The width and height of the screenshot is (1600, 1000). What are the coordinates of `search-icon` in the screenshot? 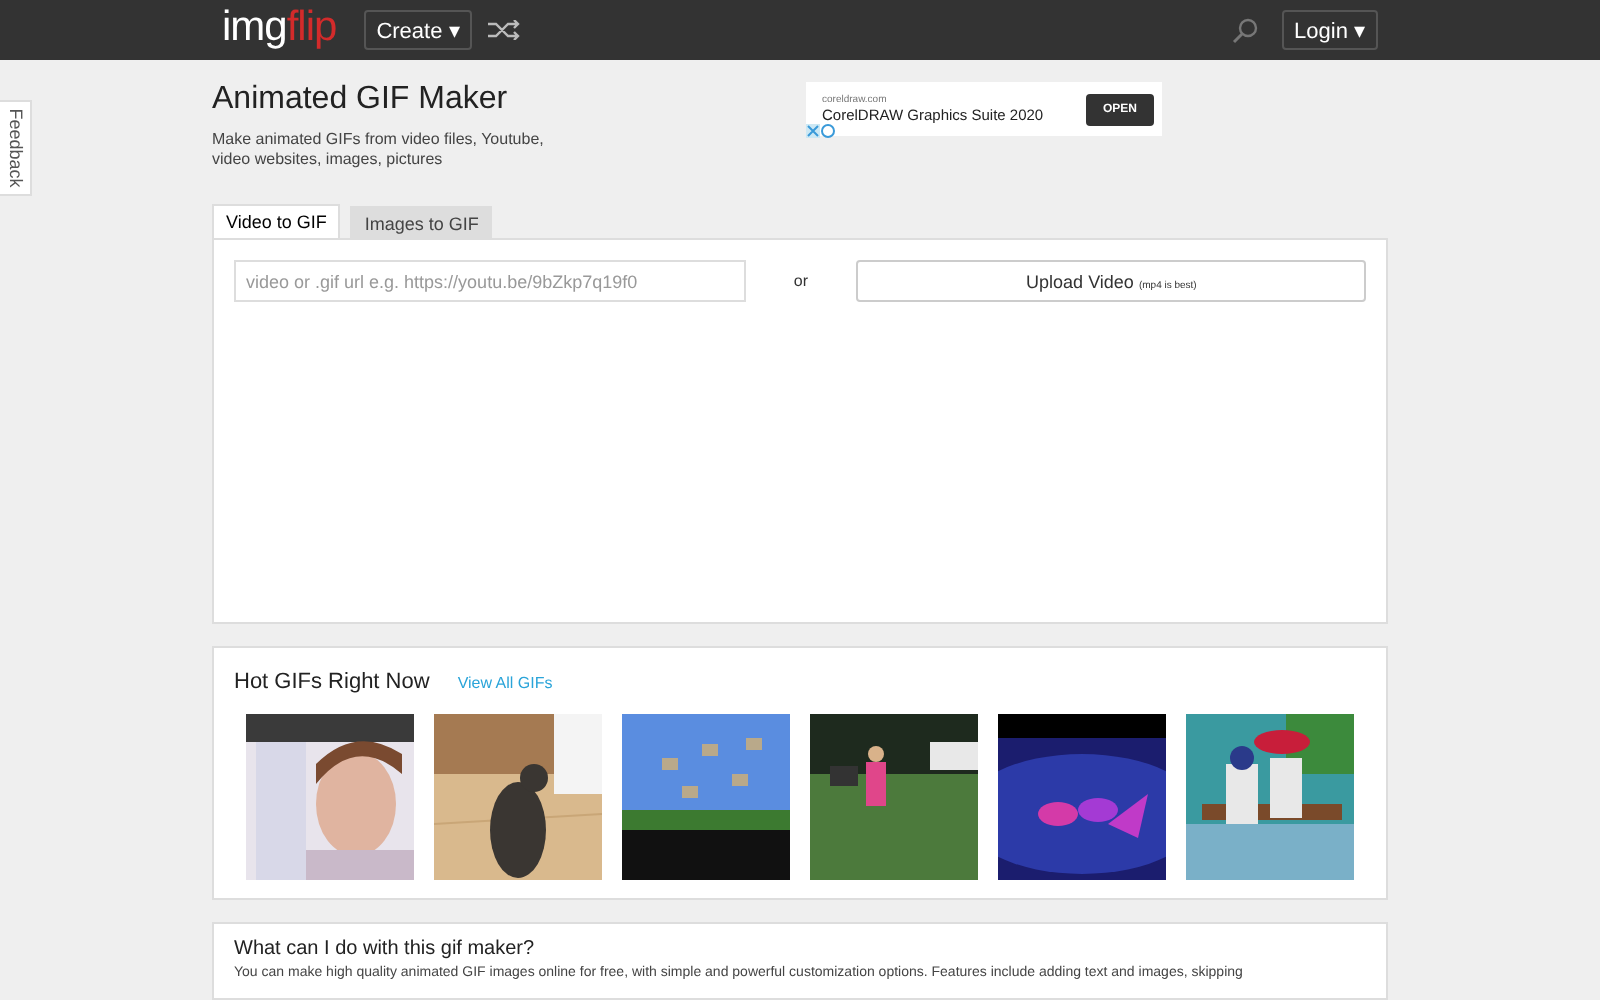 It's located at (1245, 30).